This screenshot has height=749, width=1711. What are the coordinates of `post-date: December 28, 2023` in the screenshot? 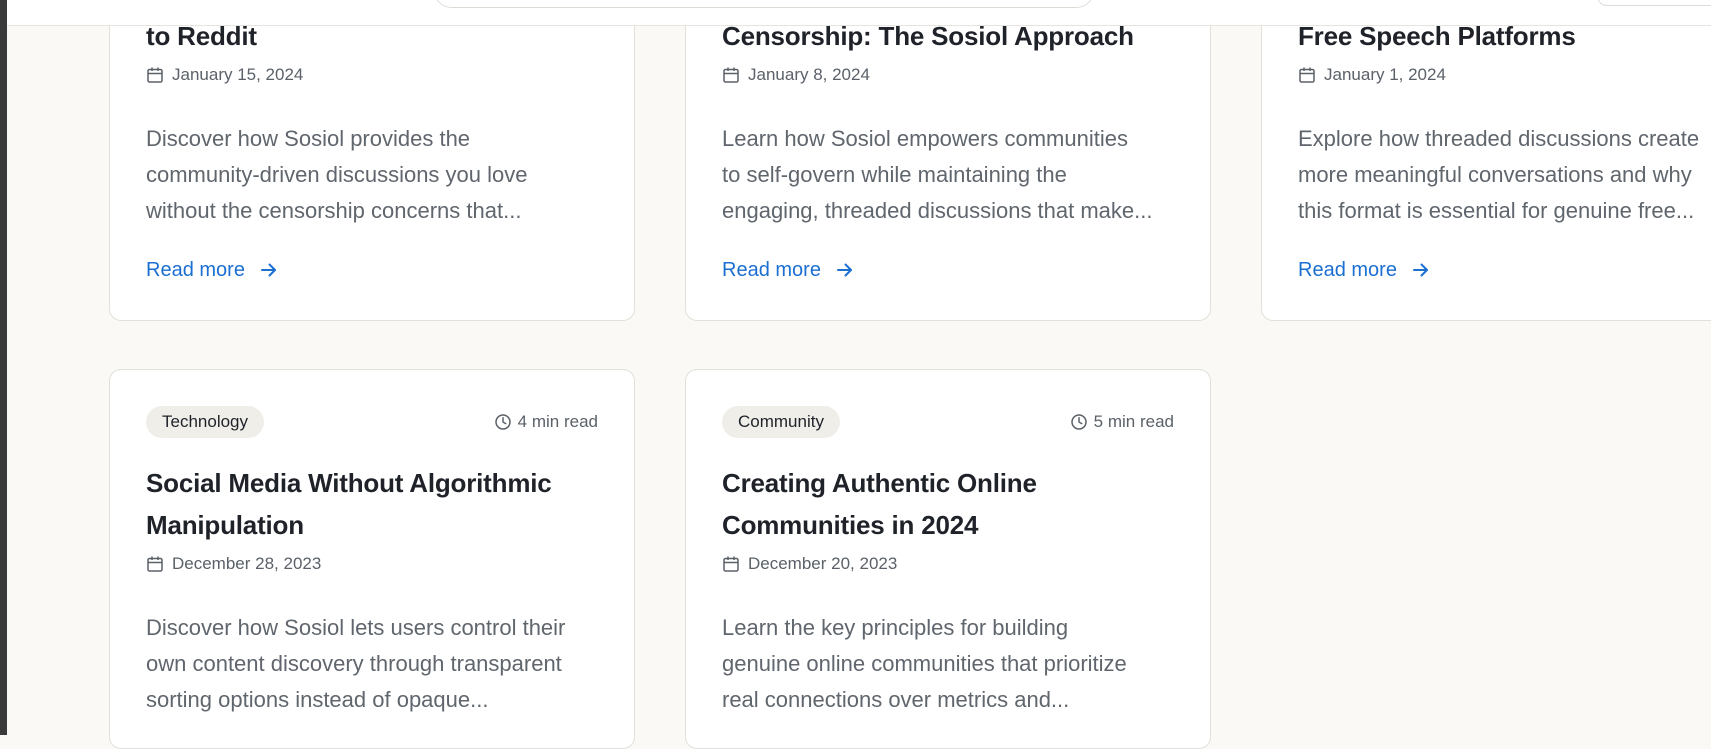 It's located at (233, 564).